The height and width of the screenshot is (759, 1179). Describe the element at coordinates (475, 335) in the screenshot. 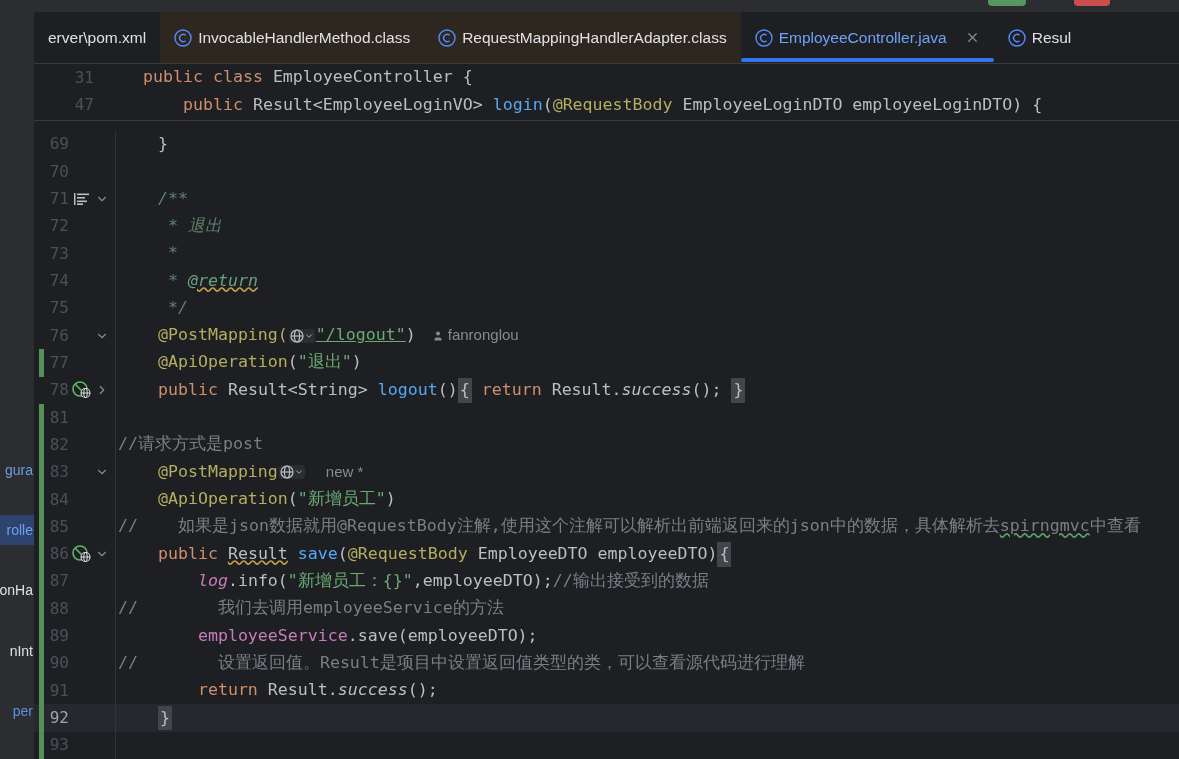

I see `author-hint: fanronglou` at that location.